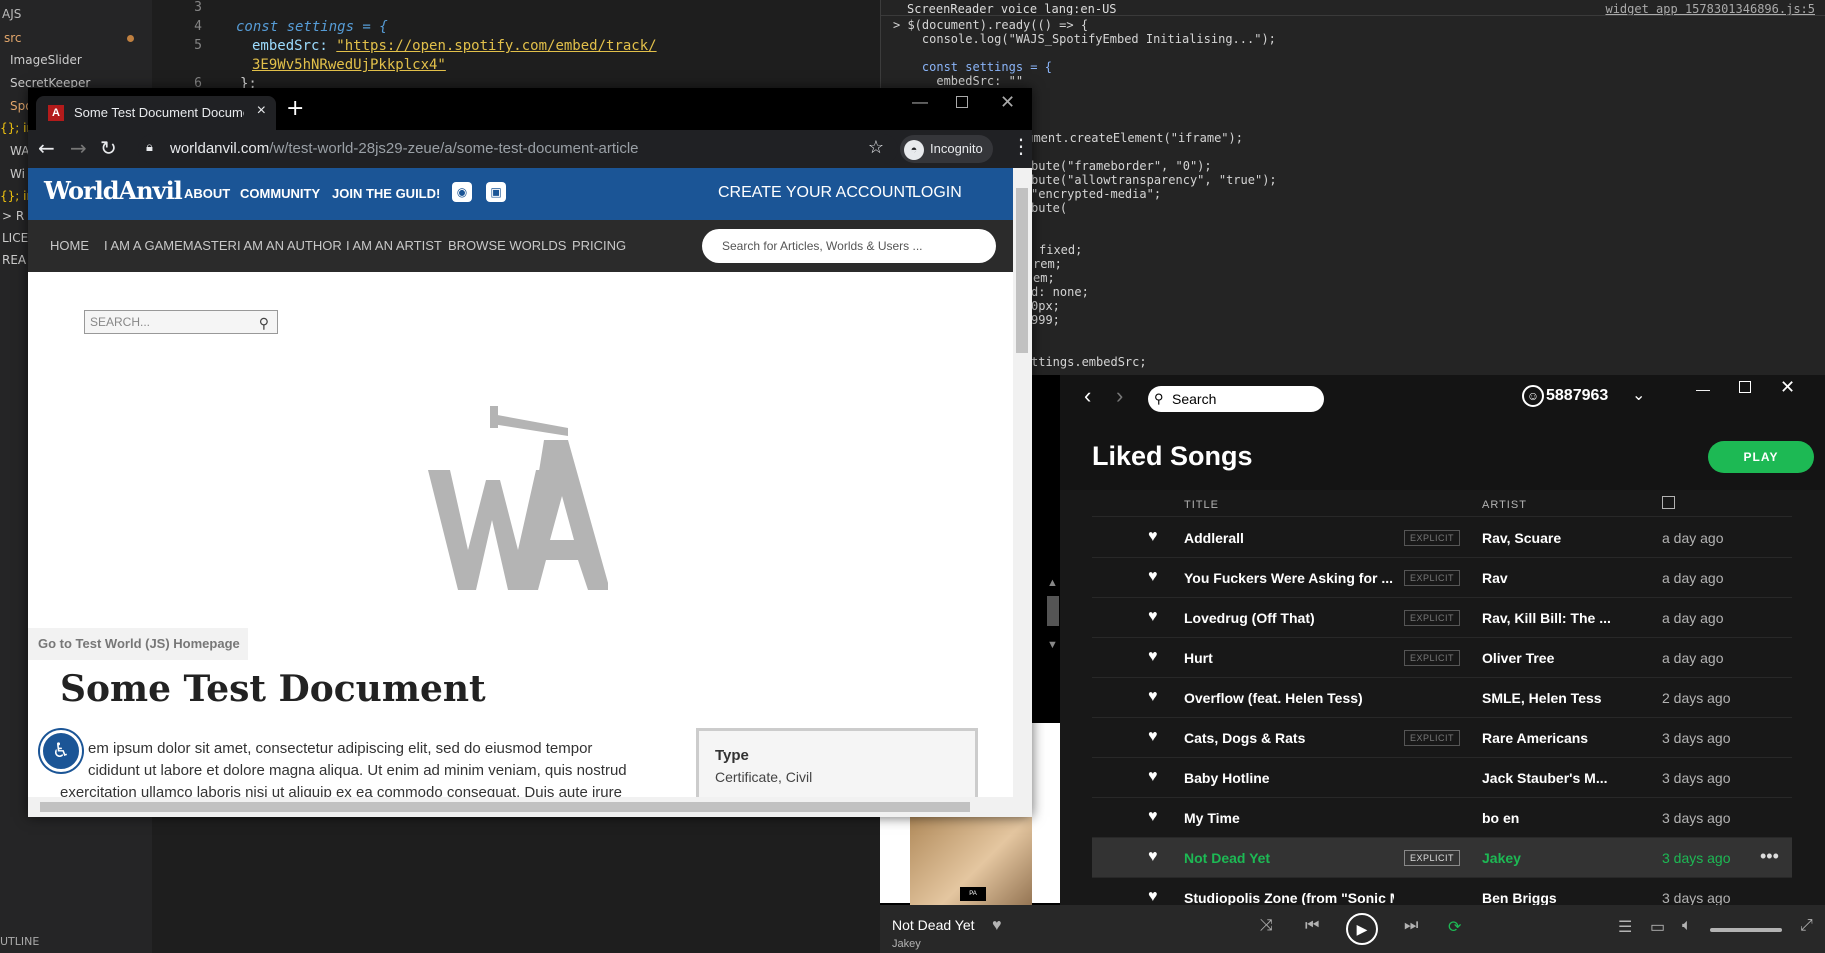  I want to click on horizontal-scrollbar, so click(530, 807).